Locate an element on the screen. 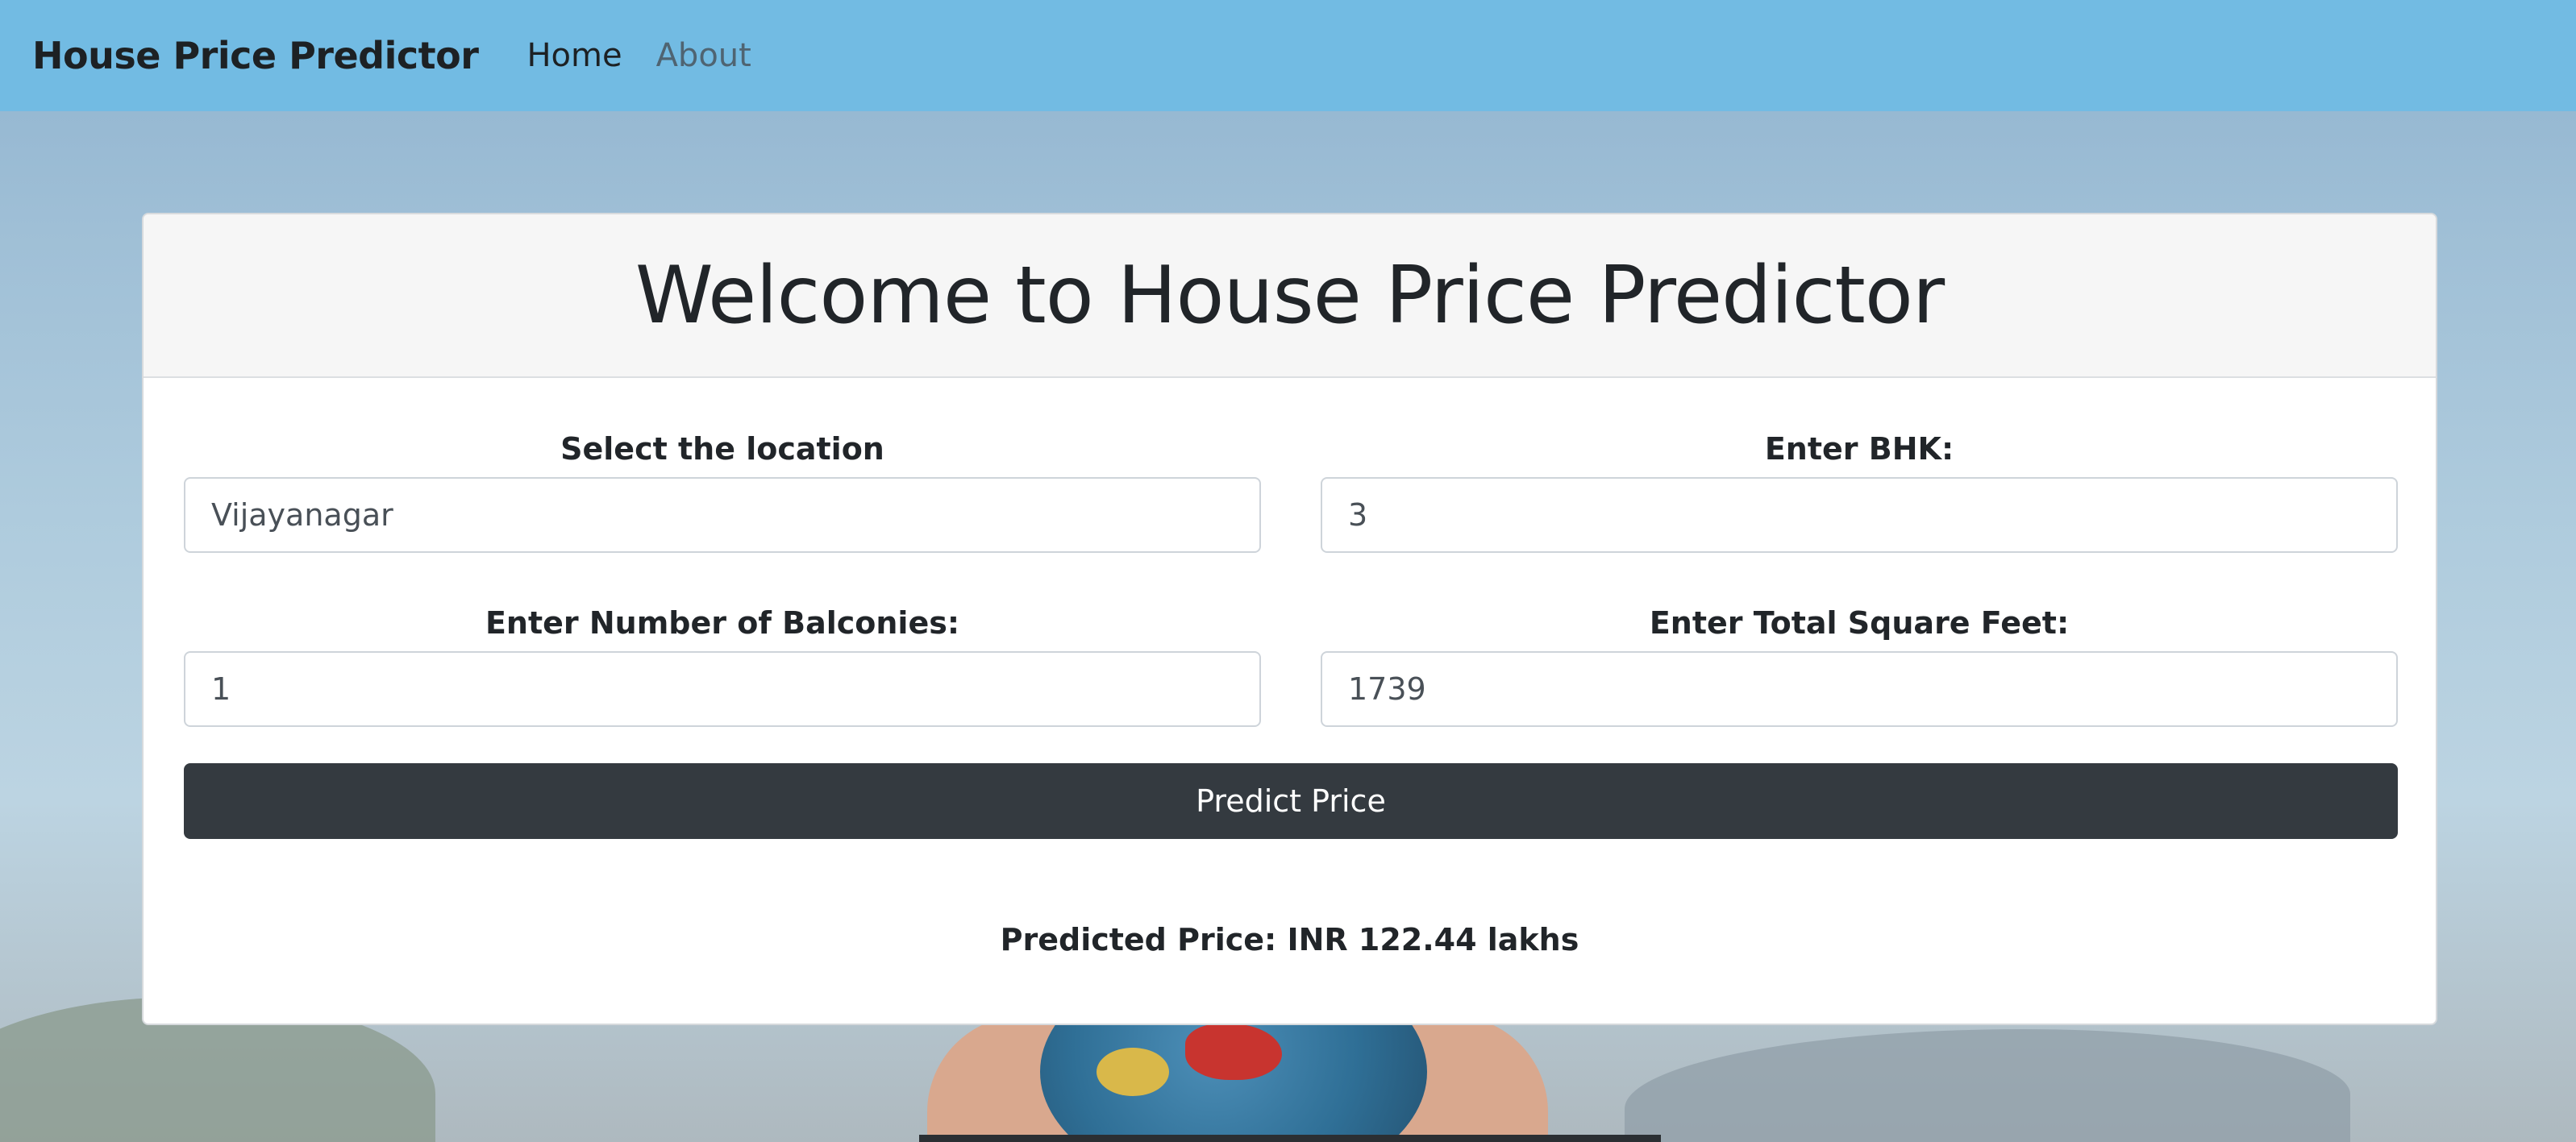  balconies-input is located at coordinates (722, 689).